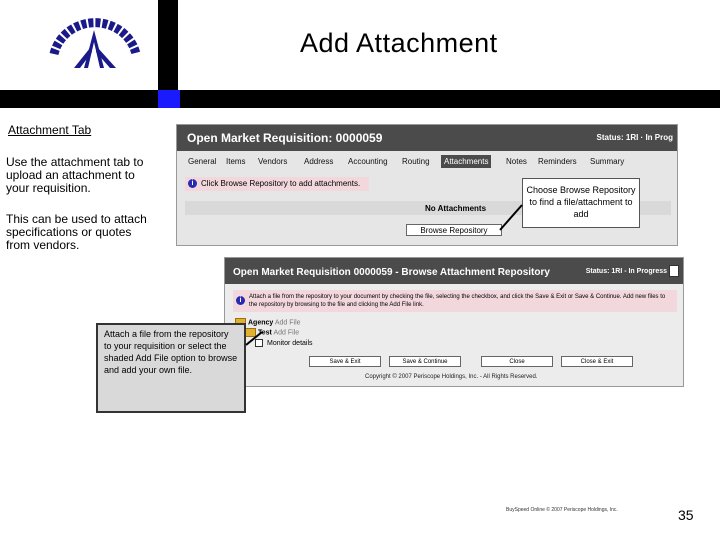  I want to click on tab-attachments: Attachments, so click(466, 161).